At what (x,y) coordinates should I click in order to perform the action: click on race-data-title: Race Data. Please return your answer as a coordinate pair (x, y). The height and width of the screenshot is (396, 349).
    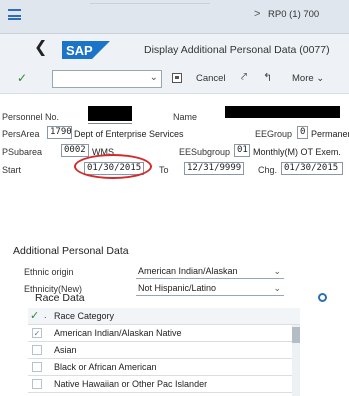
    Looking at the image, I should click on (60, 298).